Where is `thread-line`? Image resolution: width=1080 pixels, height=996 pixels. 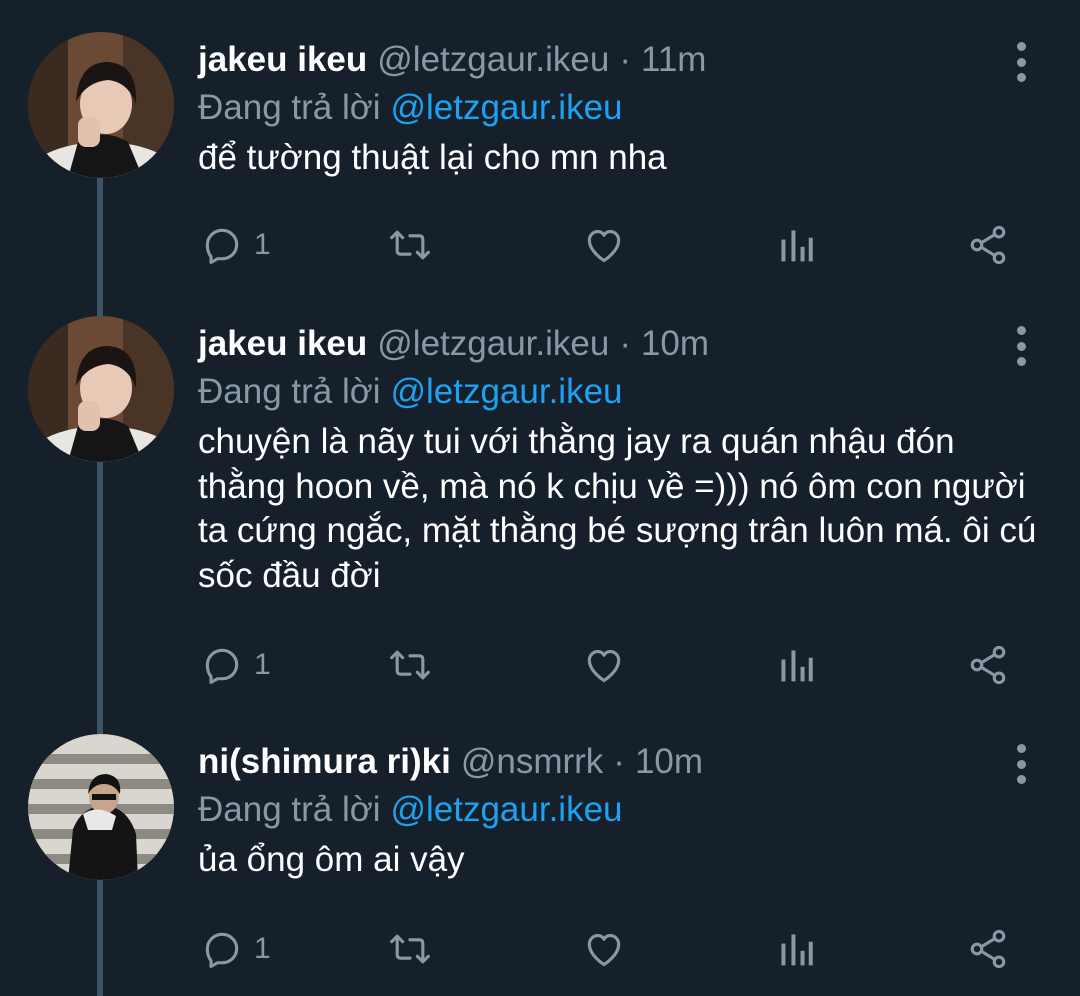 thread-line is located at coordinates (100, 598).